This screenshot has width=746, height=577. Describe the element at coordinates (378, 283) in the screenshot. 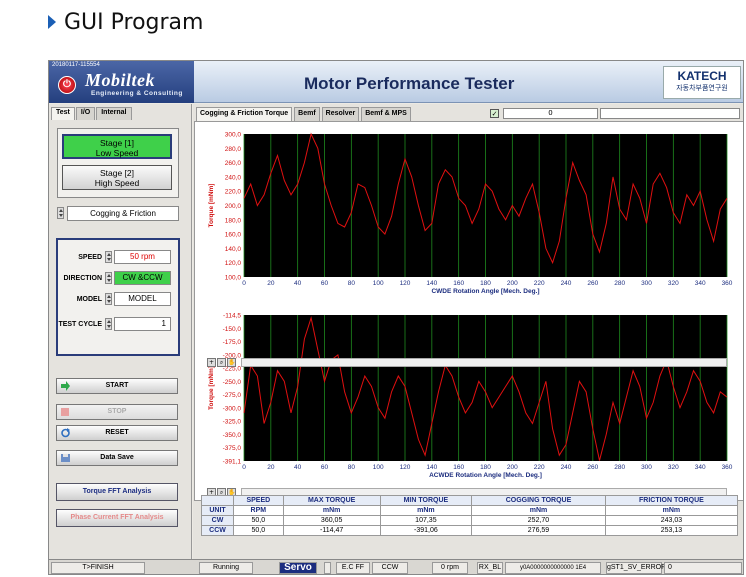

I see `plot-1-x-tick-label: 100` at that location.